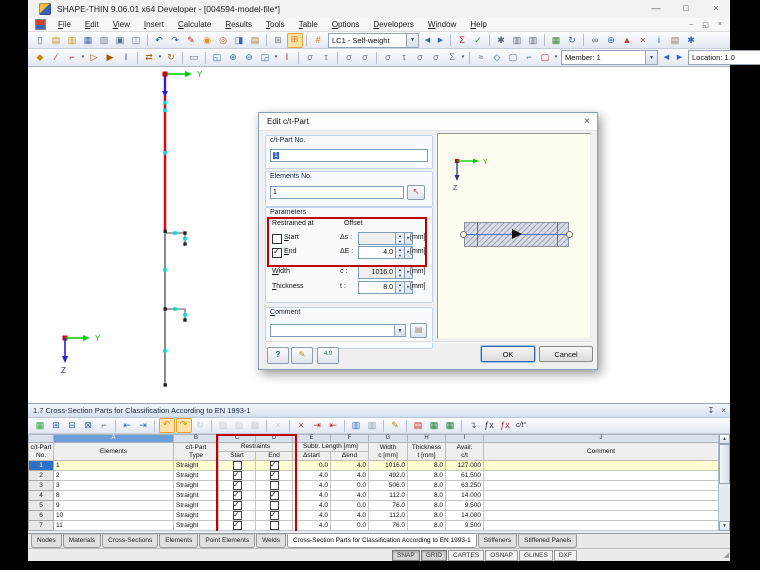 This screenshot has height=570, width=760. What do you see at coordinates (463, 57) in the screenshot?
I see `stress-points-dropdown-icon: ▾` at bounding box center [463, 57].